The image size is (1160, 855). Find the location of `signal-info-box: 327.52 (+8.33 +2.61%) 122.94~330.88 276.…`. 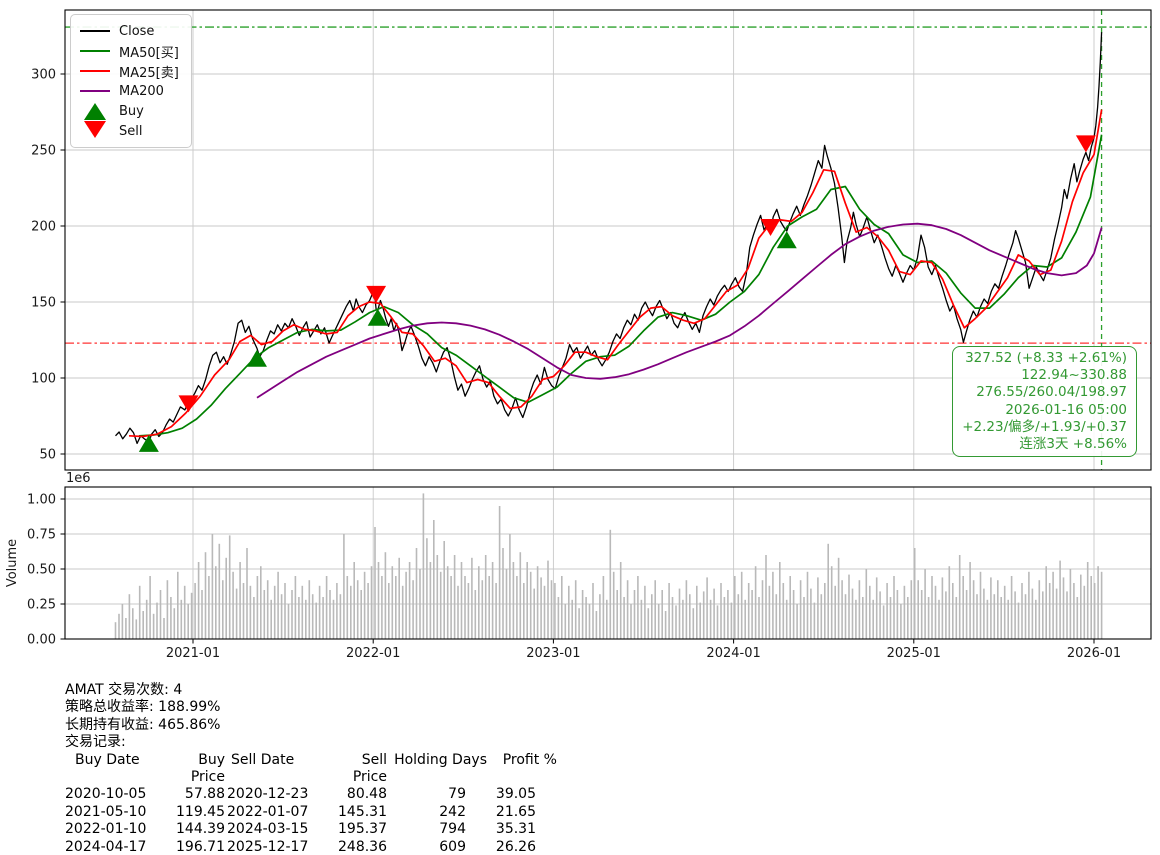

signal-info-box: 327.52 (+8.33 +2.61%) 122.94~330.88 276.… is located at coordinates (1044, 402).